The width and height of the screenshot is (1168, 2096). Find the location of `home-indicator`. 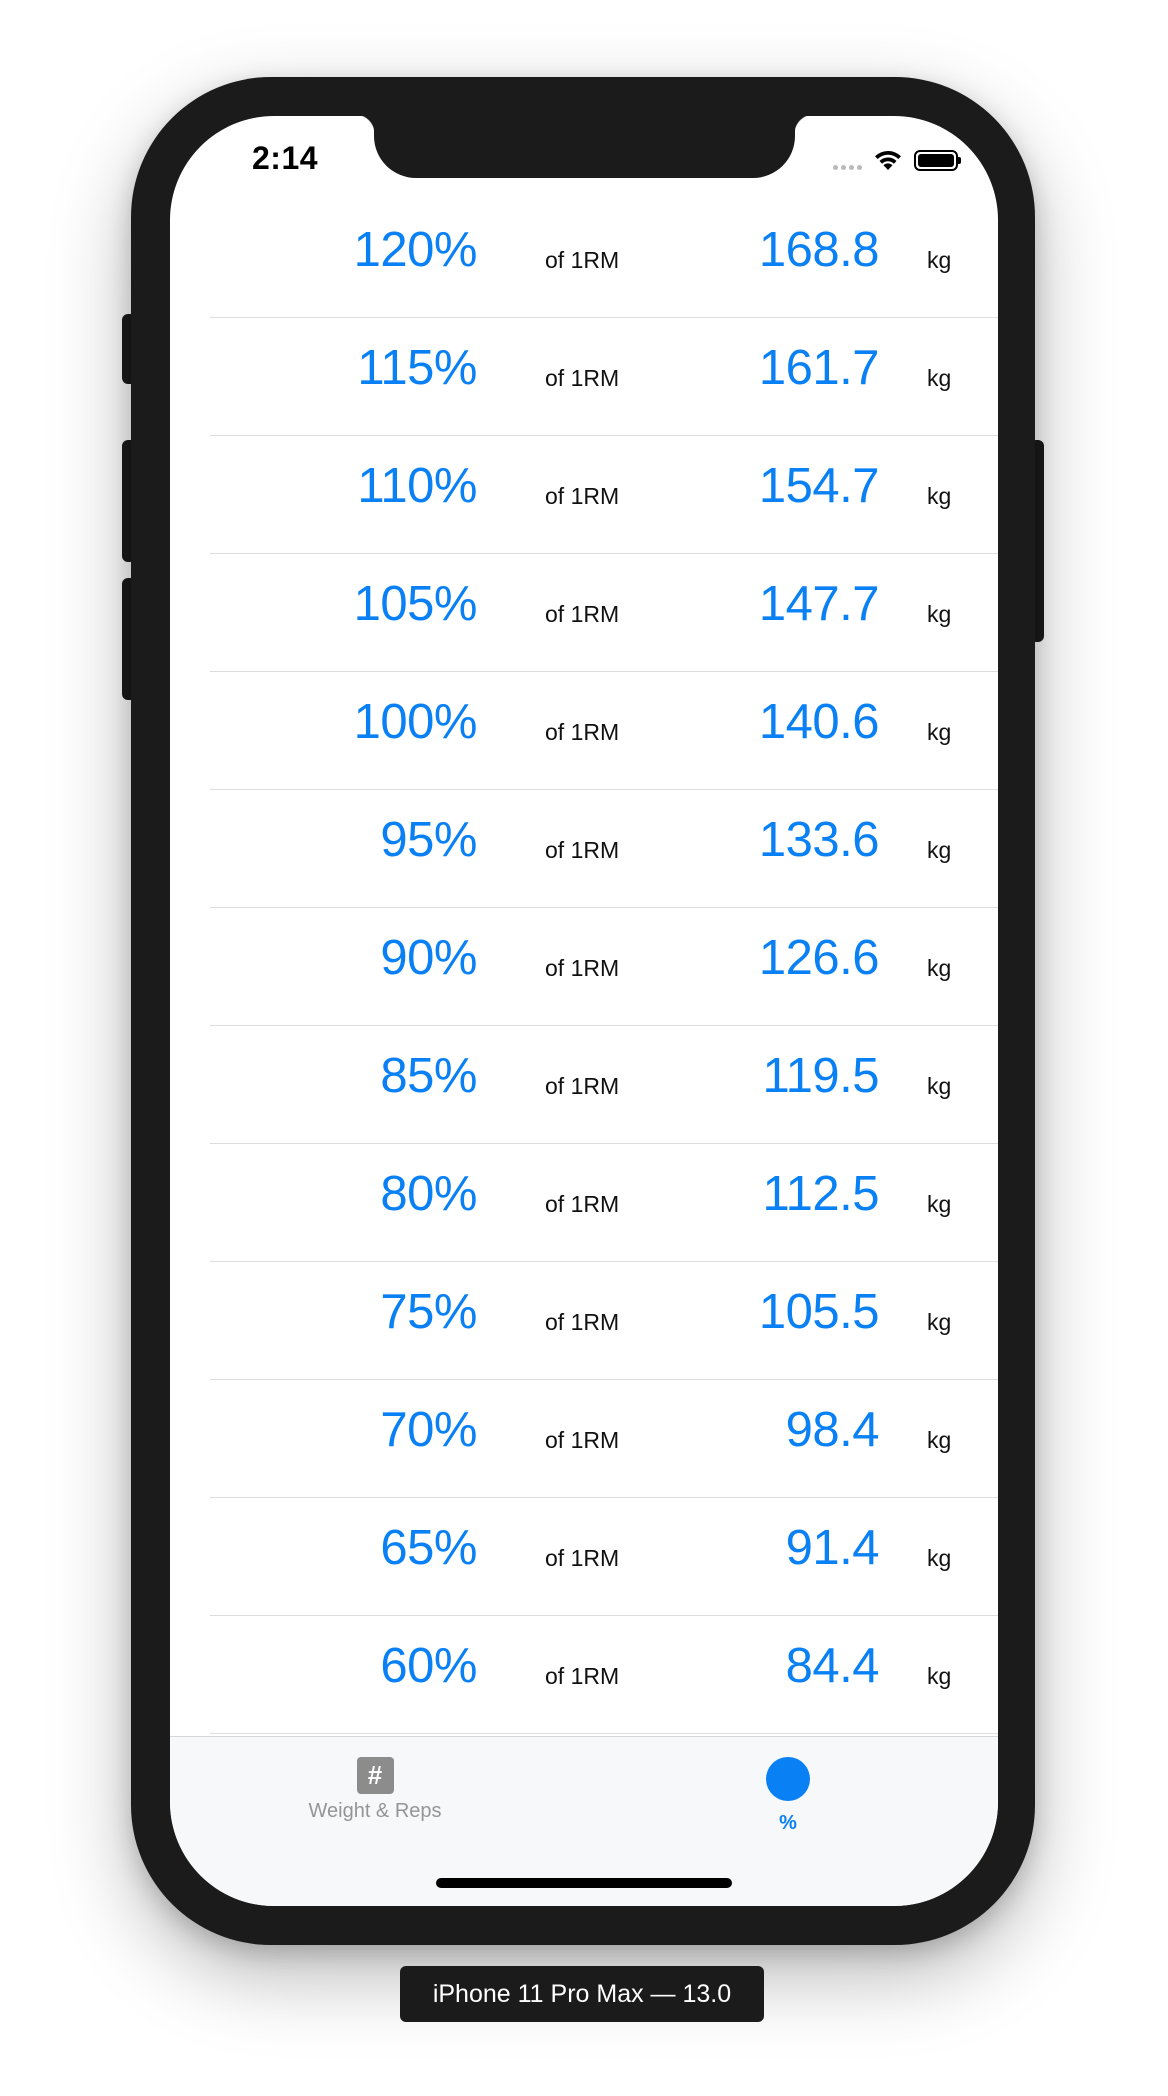

home-indicator is located at coordinates (584, 1883).